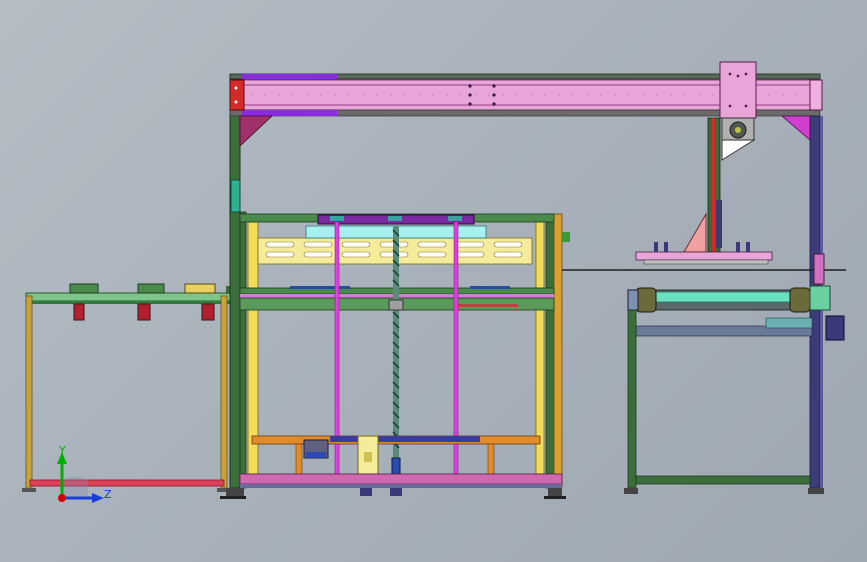 The width and height of the screenshot is (867, 562). Describe the element at coordinates (237, 95) in the screenshot. I see `gantry-end-cap-left` at that location.